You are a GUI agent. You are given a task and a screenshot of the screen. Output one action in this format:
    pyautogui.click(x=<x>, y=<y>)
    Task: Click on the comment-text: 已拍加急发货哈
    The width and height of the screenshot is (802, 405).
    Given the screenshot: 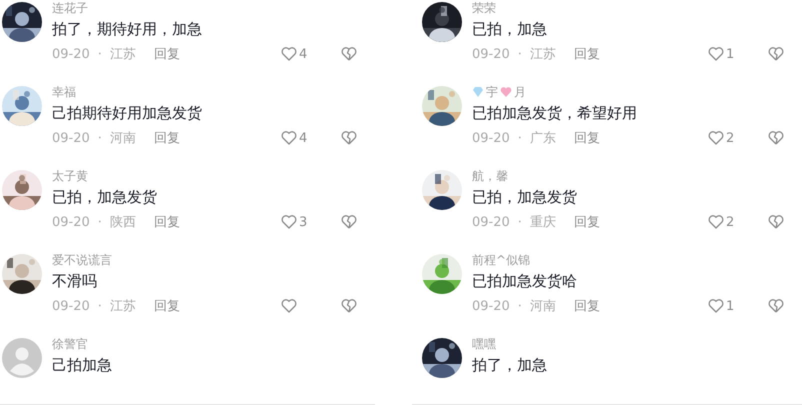 What is the action you would take?
    pyautogui.click(x=525, y=281)
    